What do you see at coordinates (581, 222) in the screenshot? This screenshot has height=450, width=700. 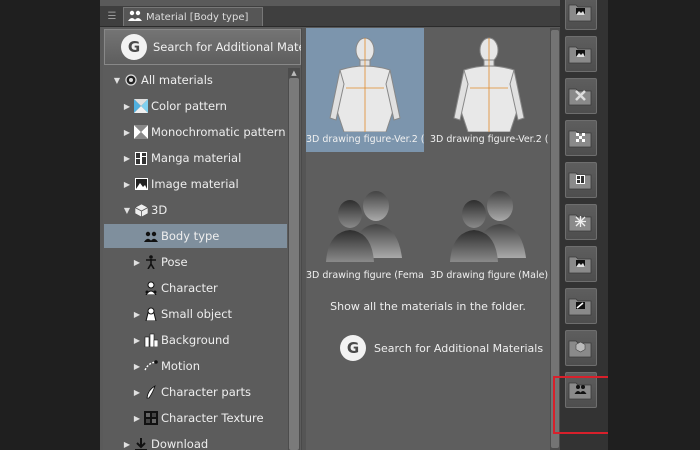 I see `folder-monochrome-icon` at bounding box center [581, 222].